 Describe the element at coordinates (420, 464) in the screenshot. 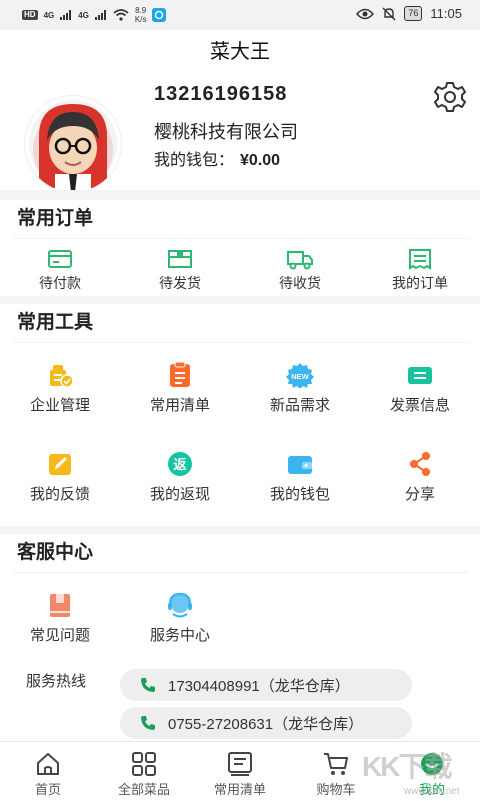

I see `share-icon` at that location.